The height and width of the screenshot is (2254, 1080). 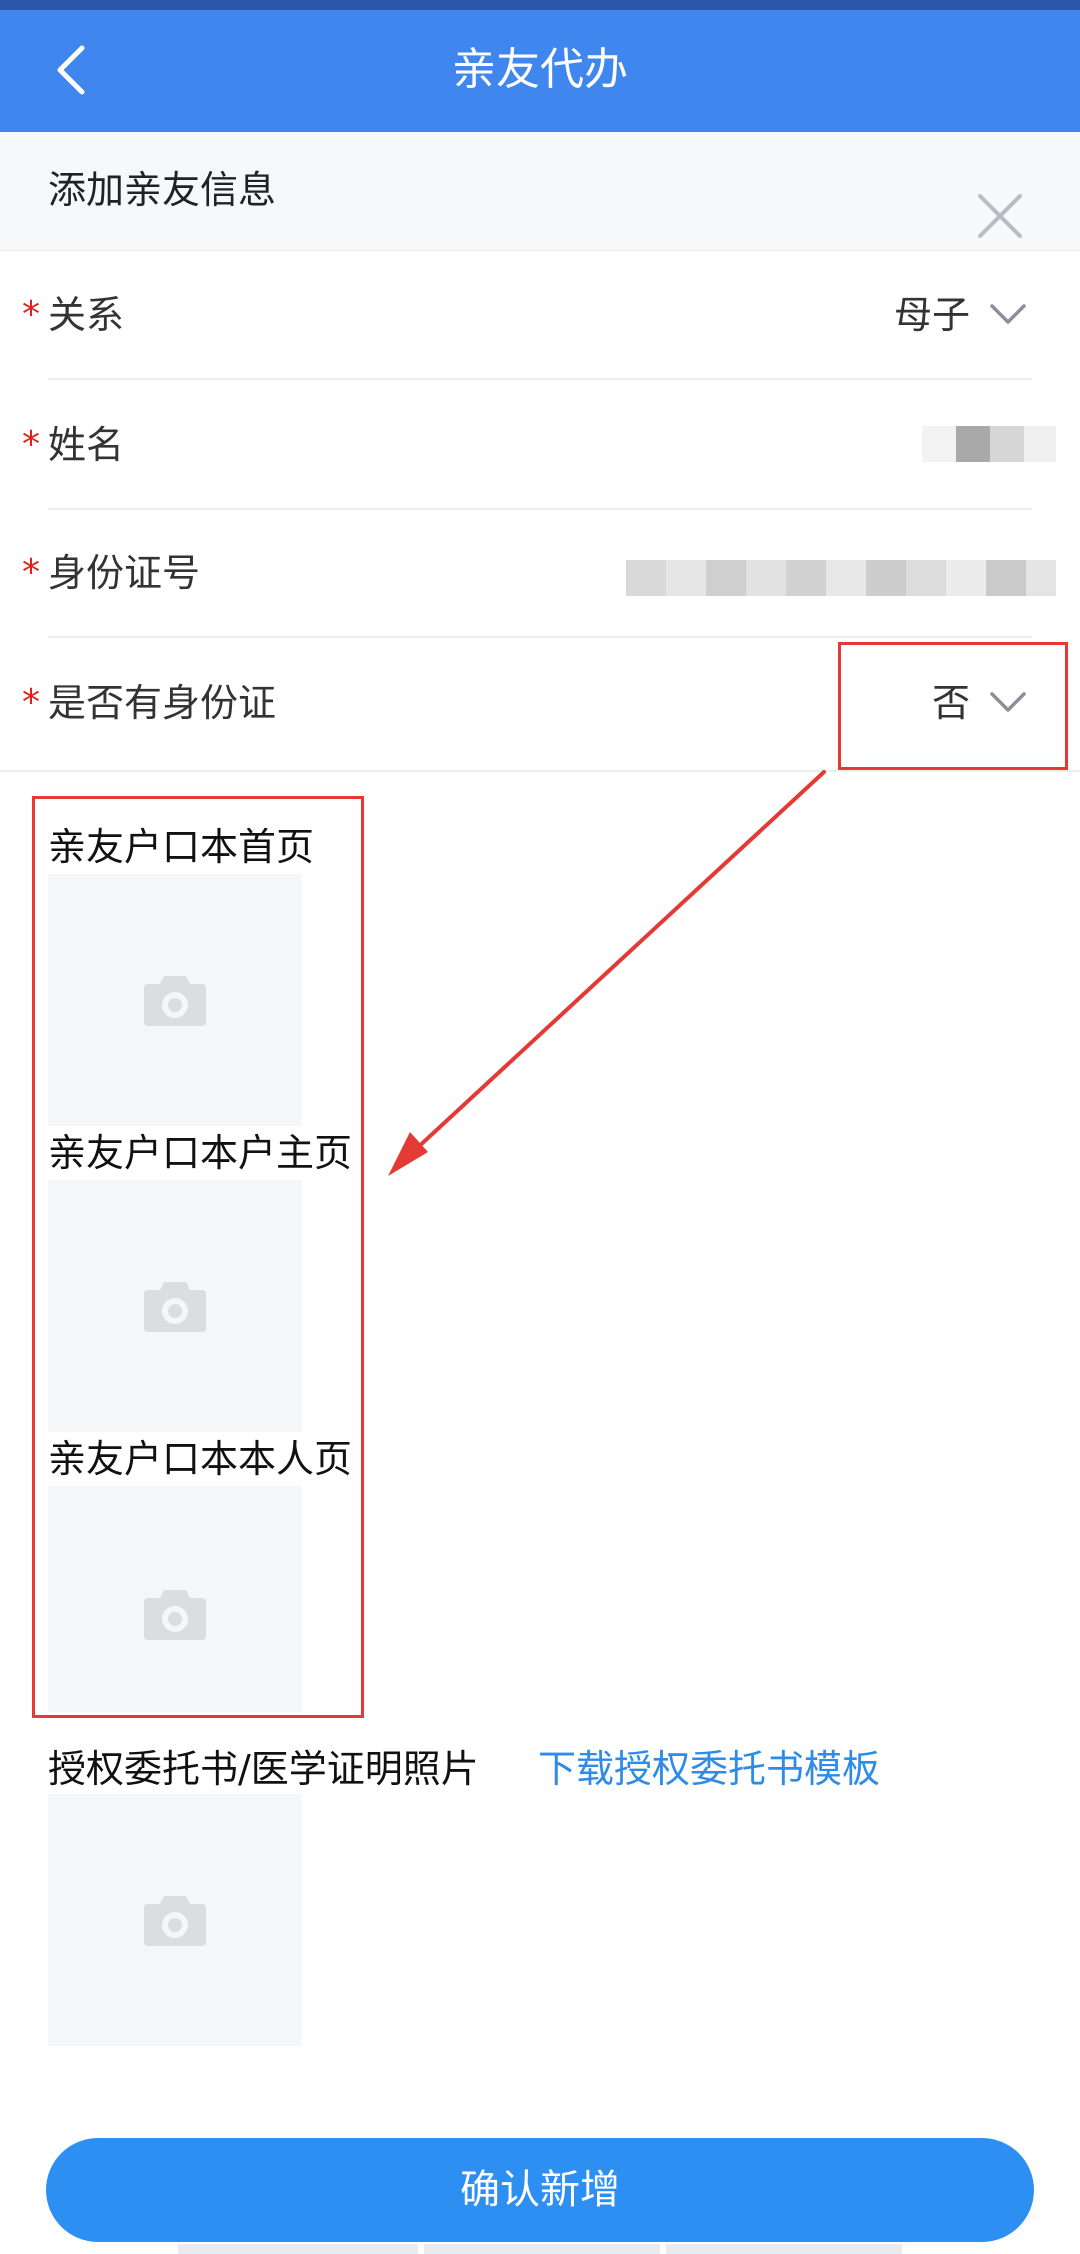 What do you see at coordinates (841, 578) in the screenshot?
I see `id-number-value-redacted` at bounding box center [841, 578].